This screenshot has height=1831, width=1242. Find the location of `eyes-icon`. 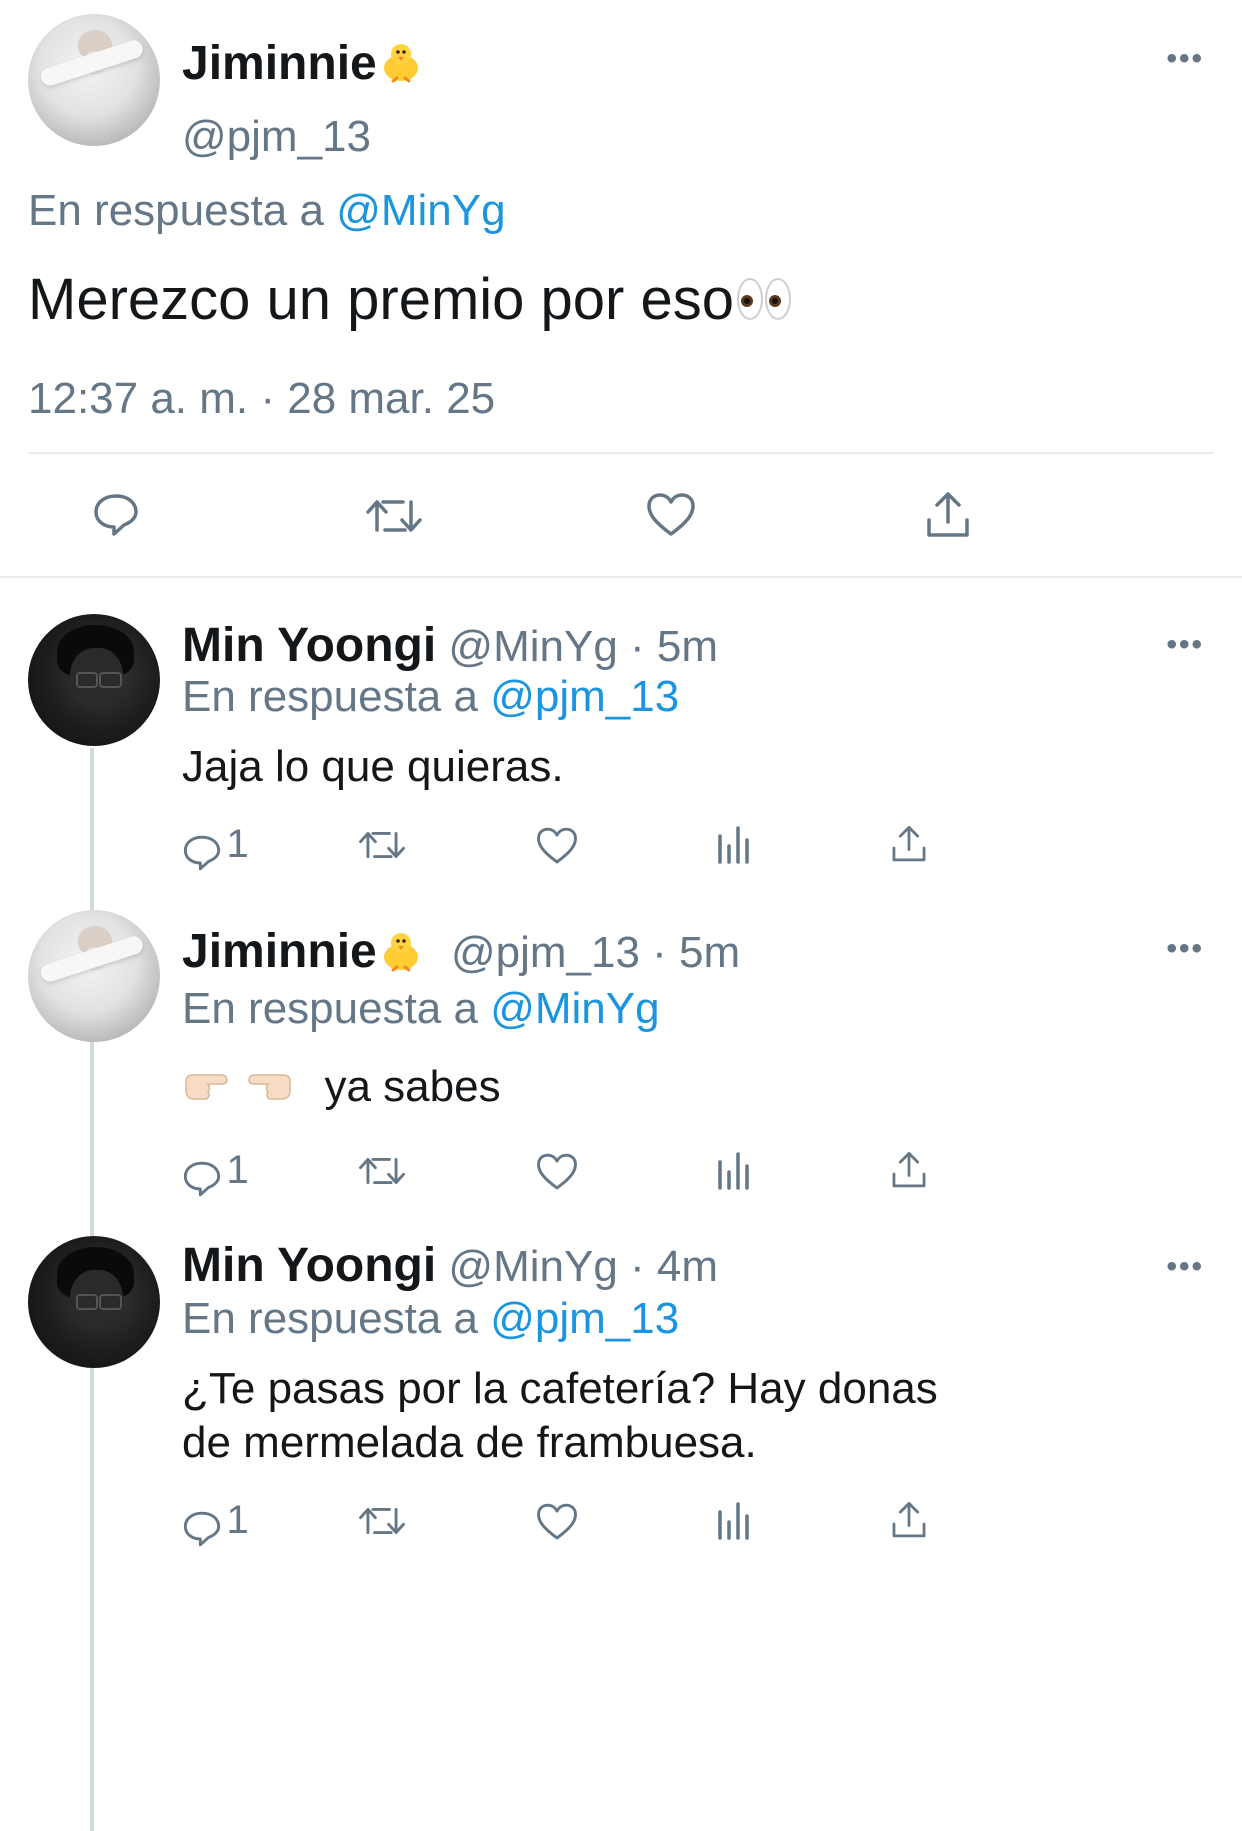

eyes-icon is located at coordinates (764, 298).